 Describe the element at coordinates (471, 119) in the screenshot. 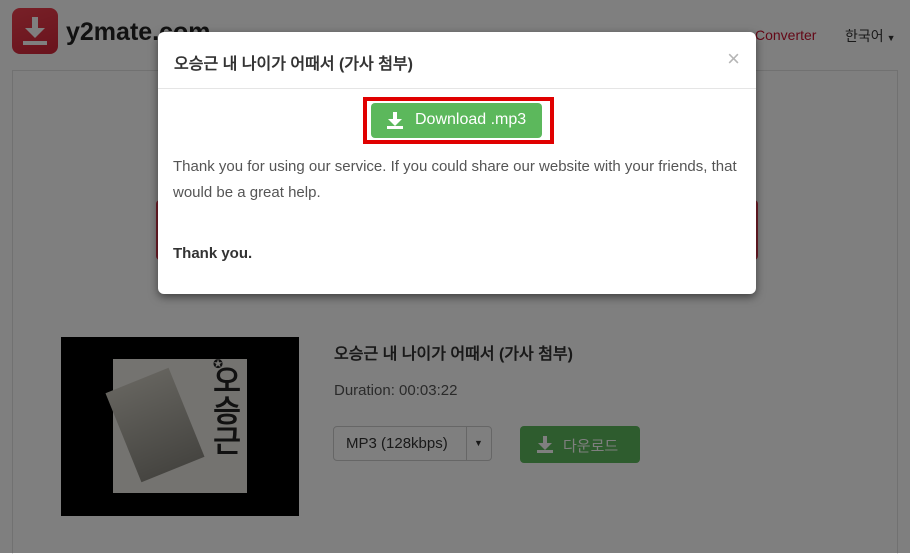

I see `download-mp3-label: Download .mp3` at that location.